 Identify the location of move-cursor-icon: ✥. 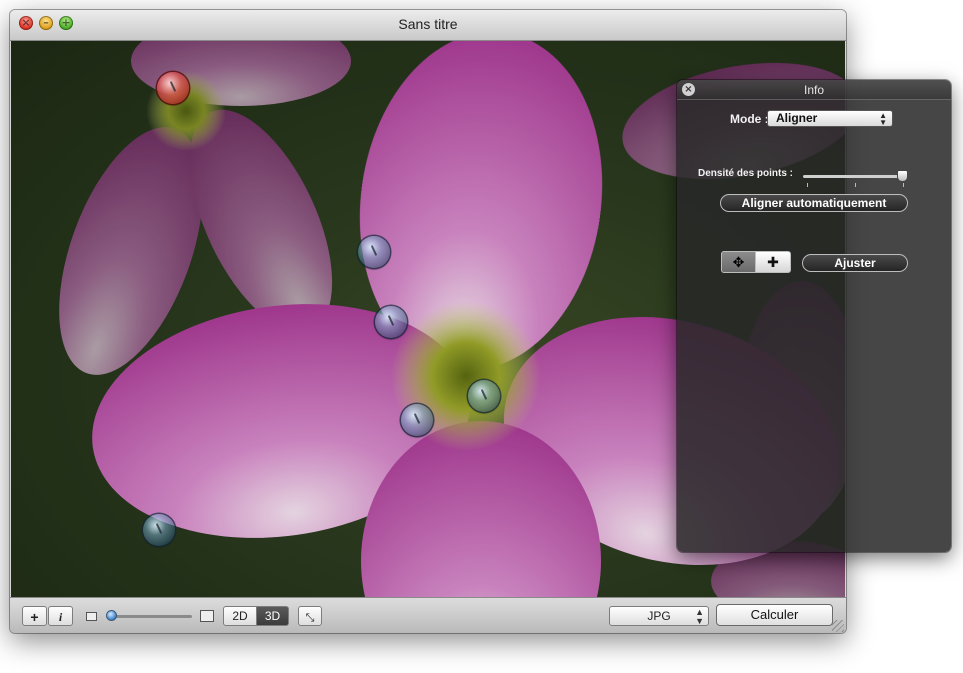
(738, 262).